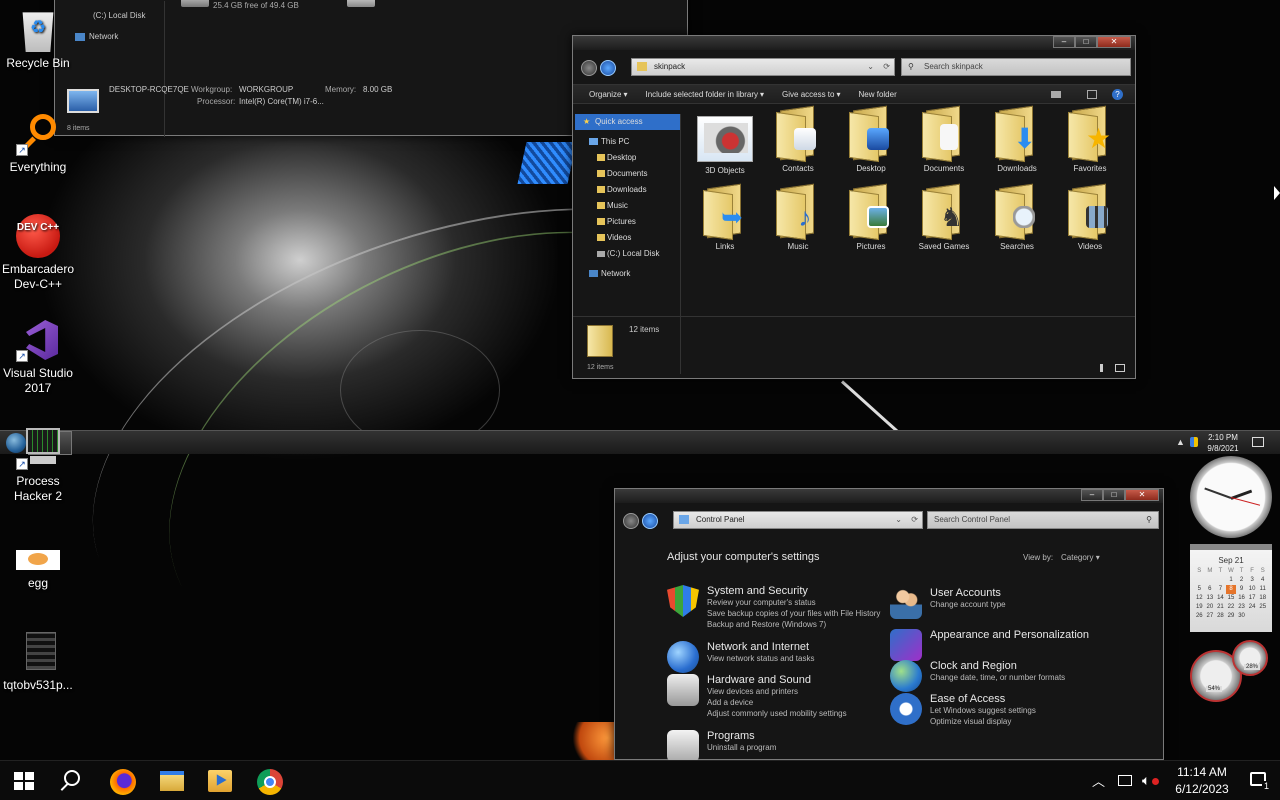 The image size is (1280, 800). I want to click on organize-menu: Organize, so click(605, 94).